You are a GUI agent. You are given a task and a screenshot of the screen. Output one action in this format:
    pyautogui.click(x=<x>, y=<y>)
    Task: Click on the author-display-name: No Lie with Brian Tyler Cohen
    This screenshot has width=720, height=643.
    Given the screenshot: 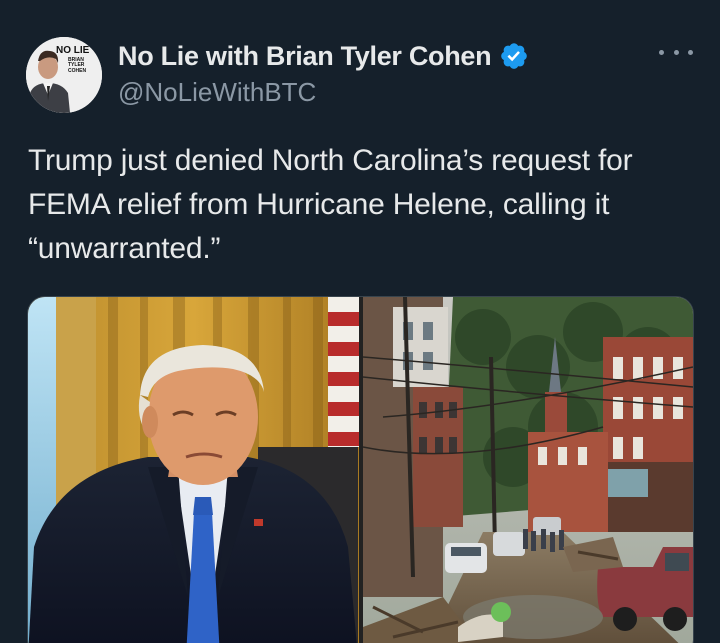 What is the action you would take?
    pyautogui.click(x=305, y=56)
    